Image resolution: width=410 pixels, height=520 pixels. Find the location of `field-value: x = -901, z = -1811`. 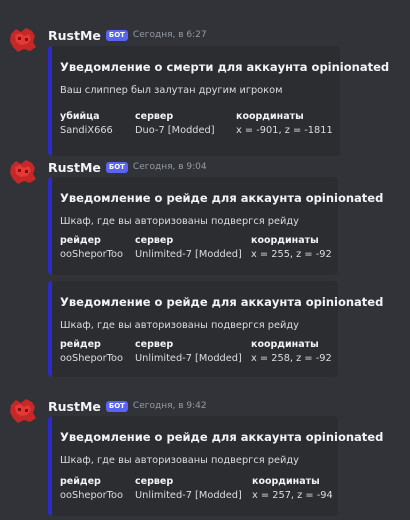

field-value: x = -901, z = -1811 is located at coordinates (284, 130).